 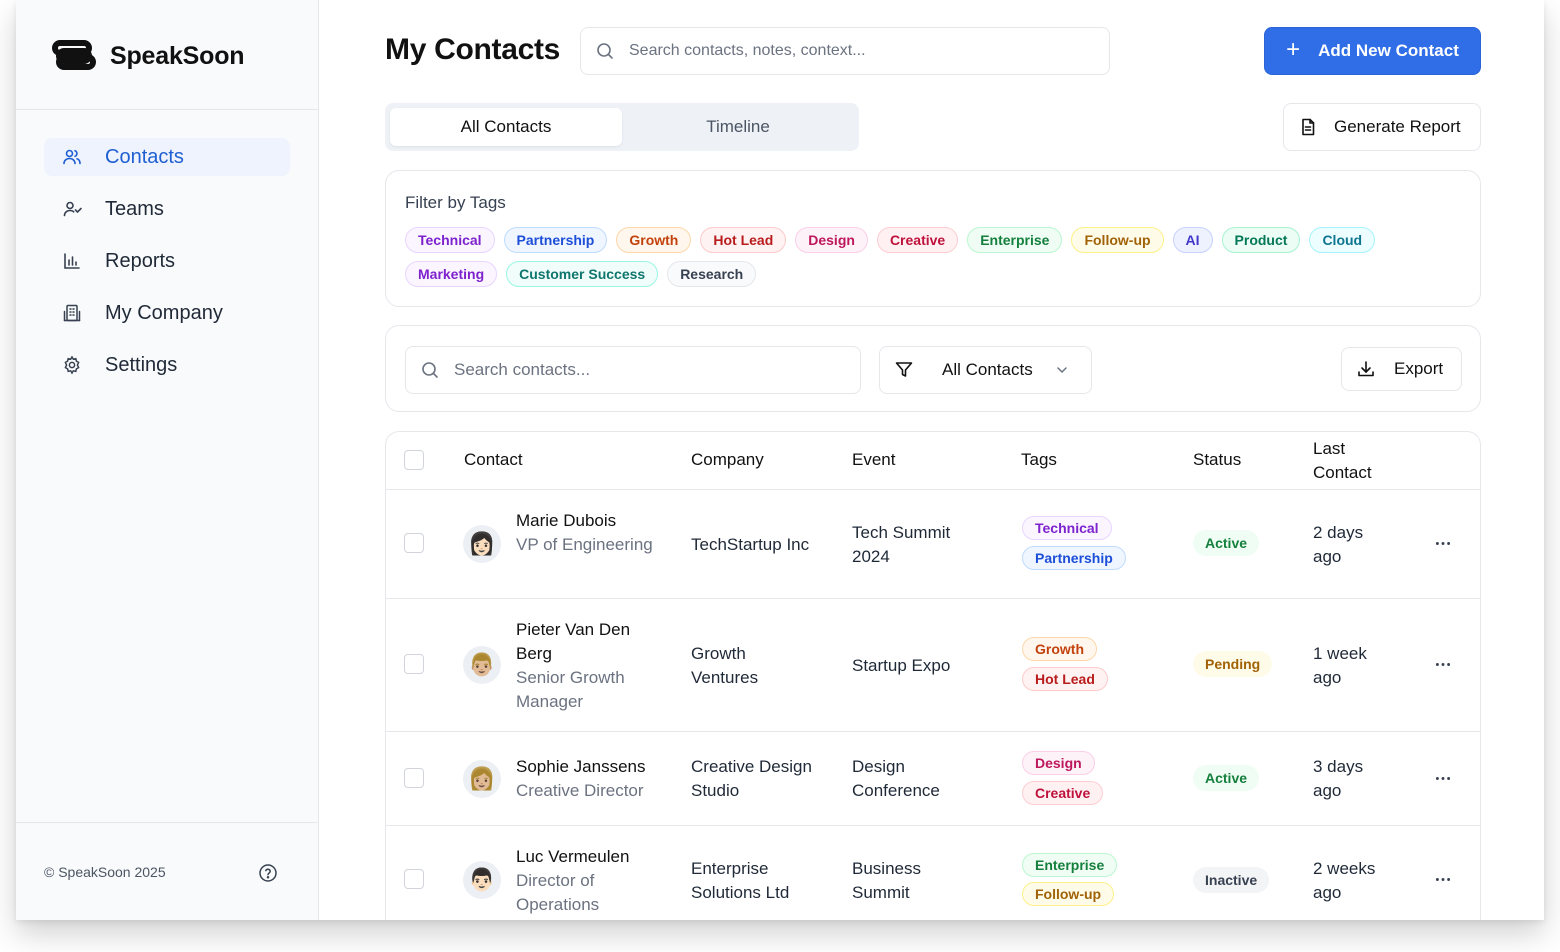 I want to click on filter-tag: Technical, so click(x=450, y=240).